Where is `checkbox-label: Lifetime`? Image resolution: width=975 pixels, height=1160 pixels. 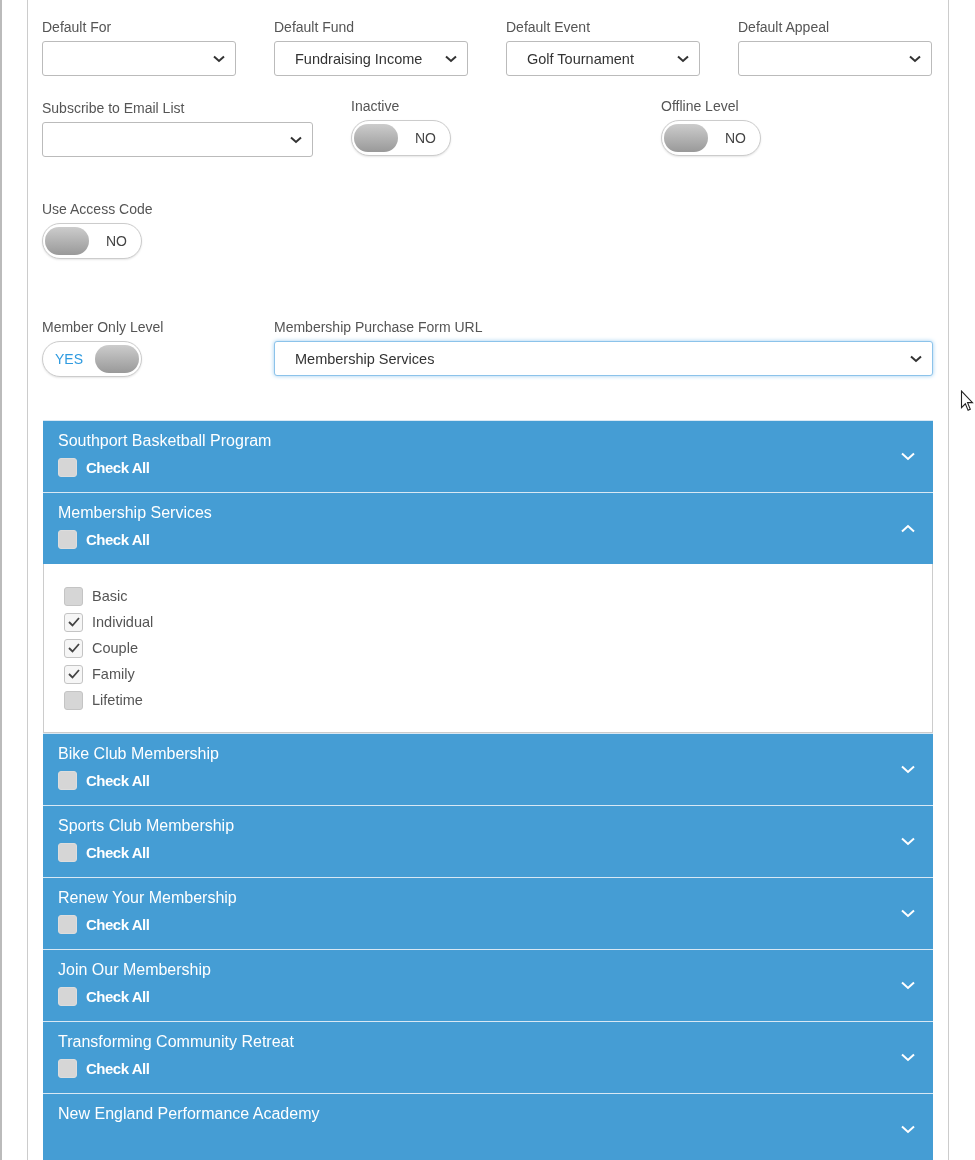 checkbox-label: Lifetime is located at coordinates (117, 700).